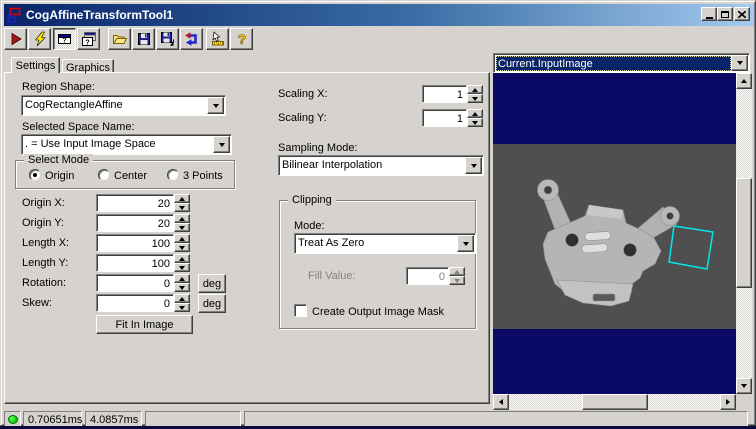 The image size is (756, 429). What do you see at coordinates (332, 165) in the screenshot?
I see `sampling-mode-value: Bilinear Interpolation` at bounding box center [332, 165].